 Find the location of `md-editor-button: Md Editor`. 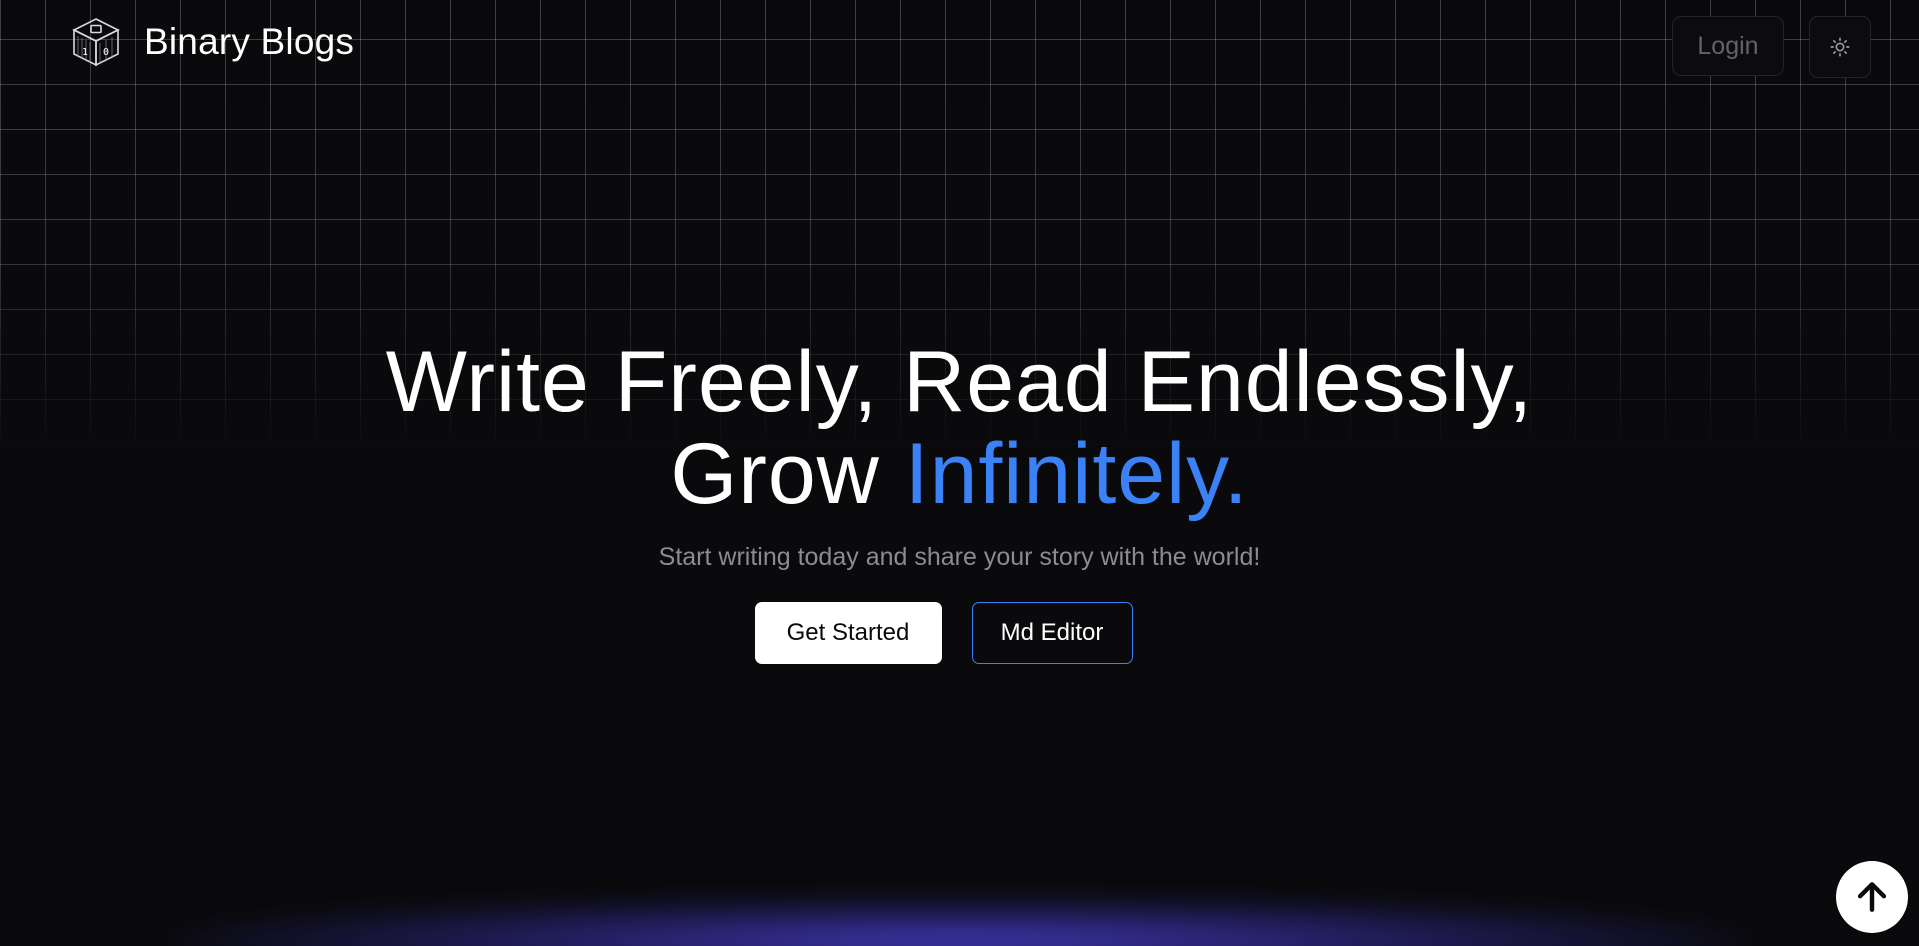

md-editor-button: Md Editor is located at coordinates (1052, 633).